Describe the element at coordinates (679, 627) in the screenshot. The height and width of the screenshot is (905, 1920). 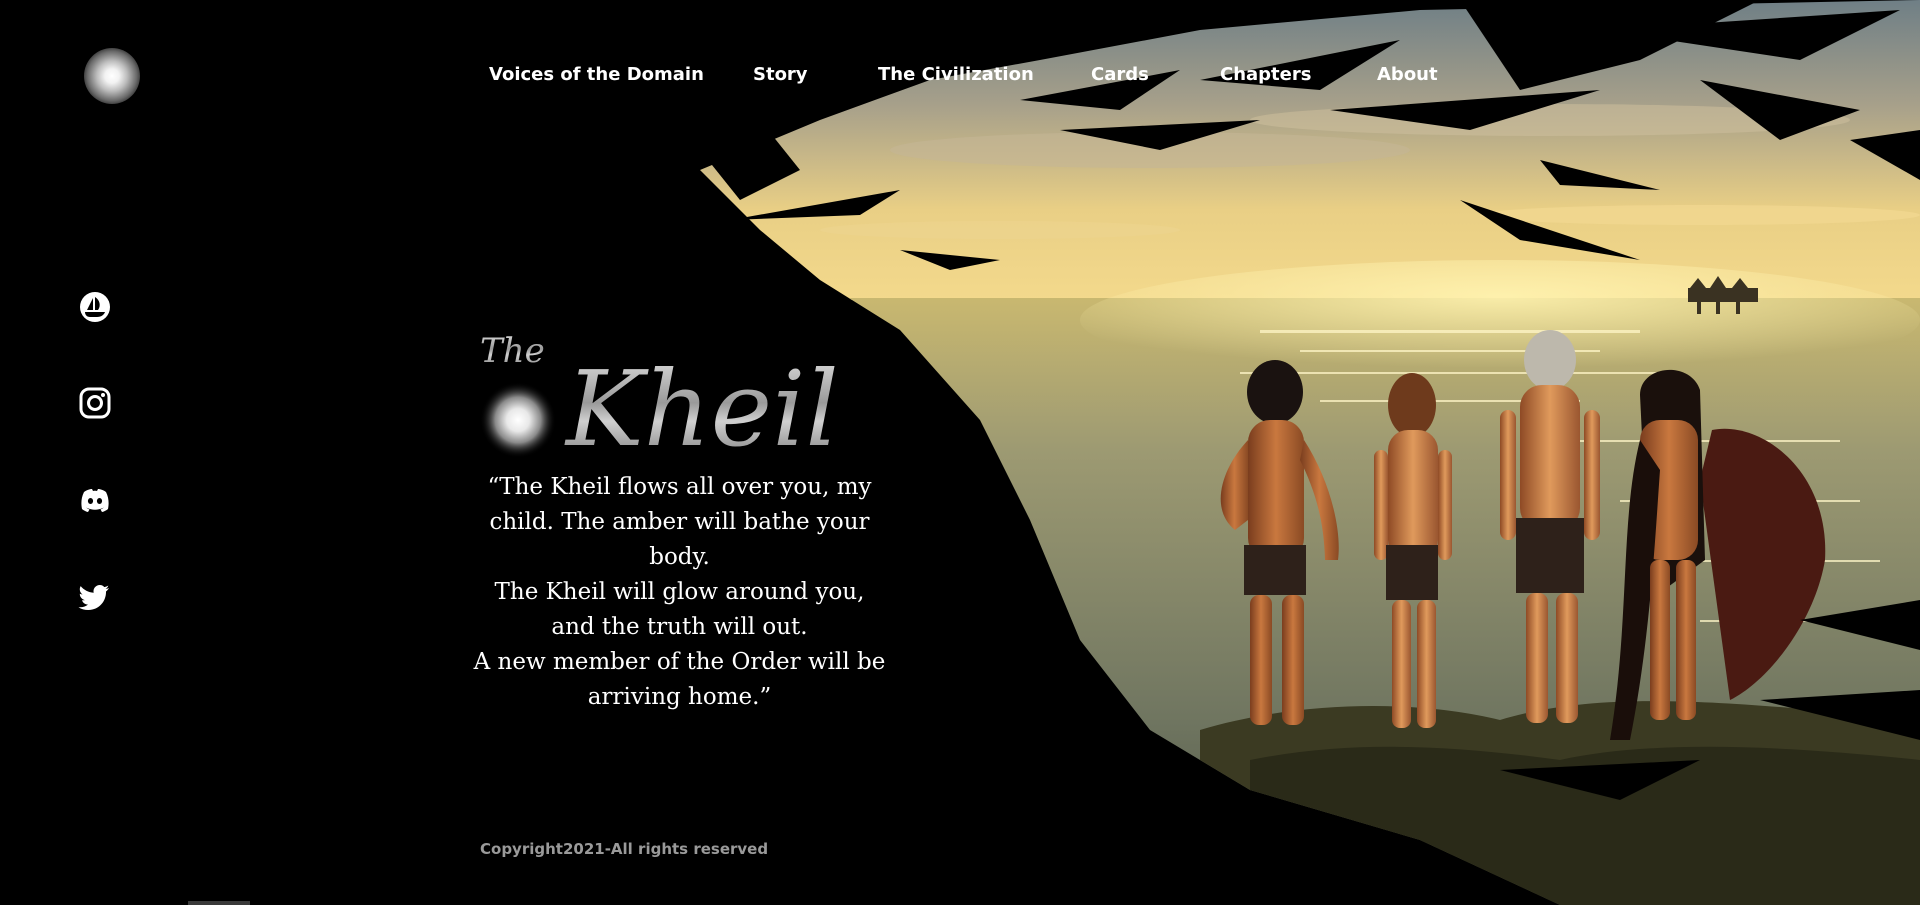
I see `quote-line: and the truth will out.` at that location.